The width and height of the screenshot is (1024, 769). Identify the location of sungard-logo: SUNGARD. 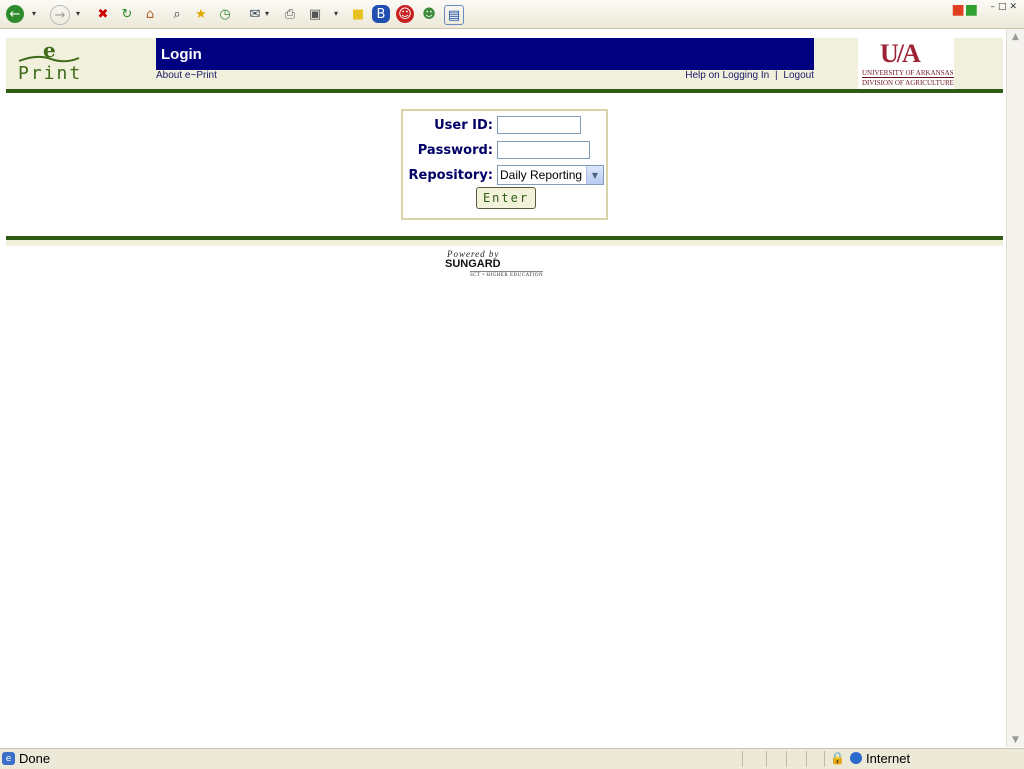
(473, 264).